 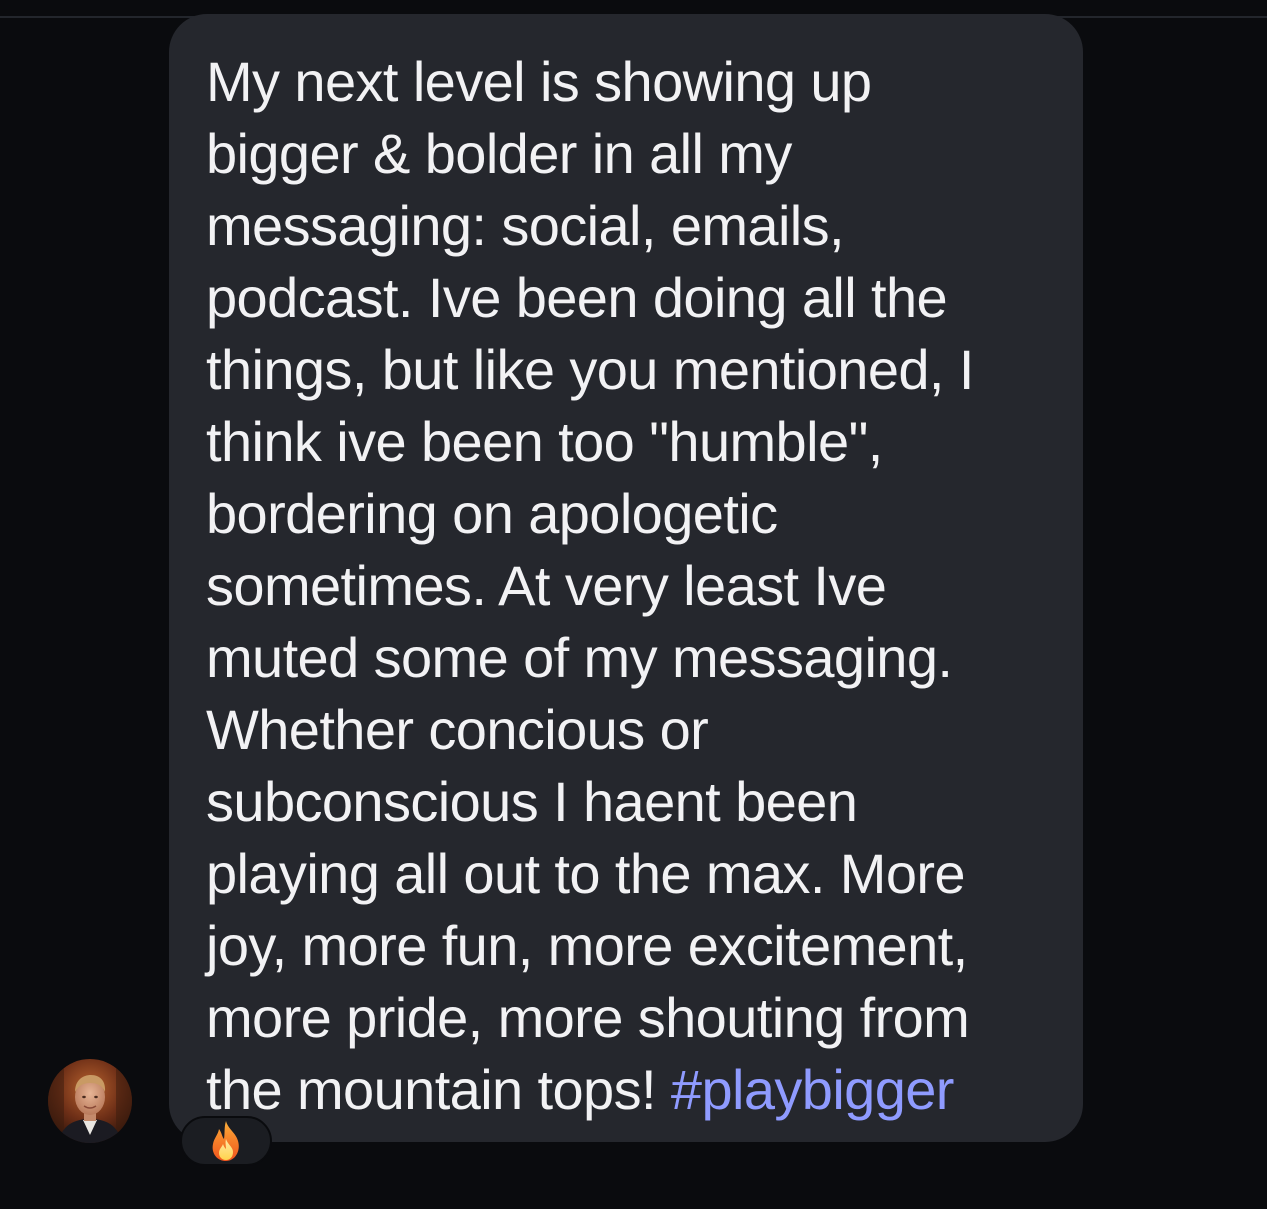 What do you see at coordinates (813, 1089) in the screenshot?
I see `hashtag-link: #playbigger` at bounding box center [813, 1089].